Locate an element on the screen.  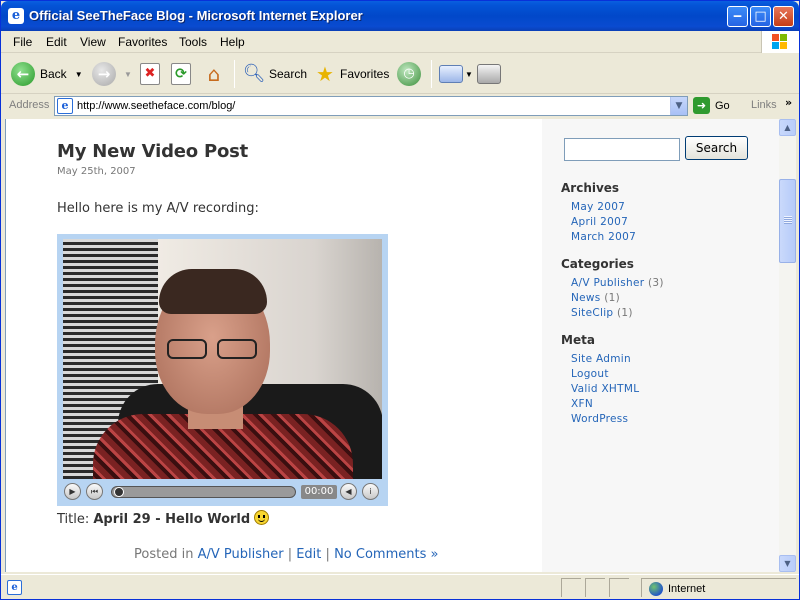
list-item: May 2007 is located at coordinates (603, 207).